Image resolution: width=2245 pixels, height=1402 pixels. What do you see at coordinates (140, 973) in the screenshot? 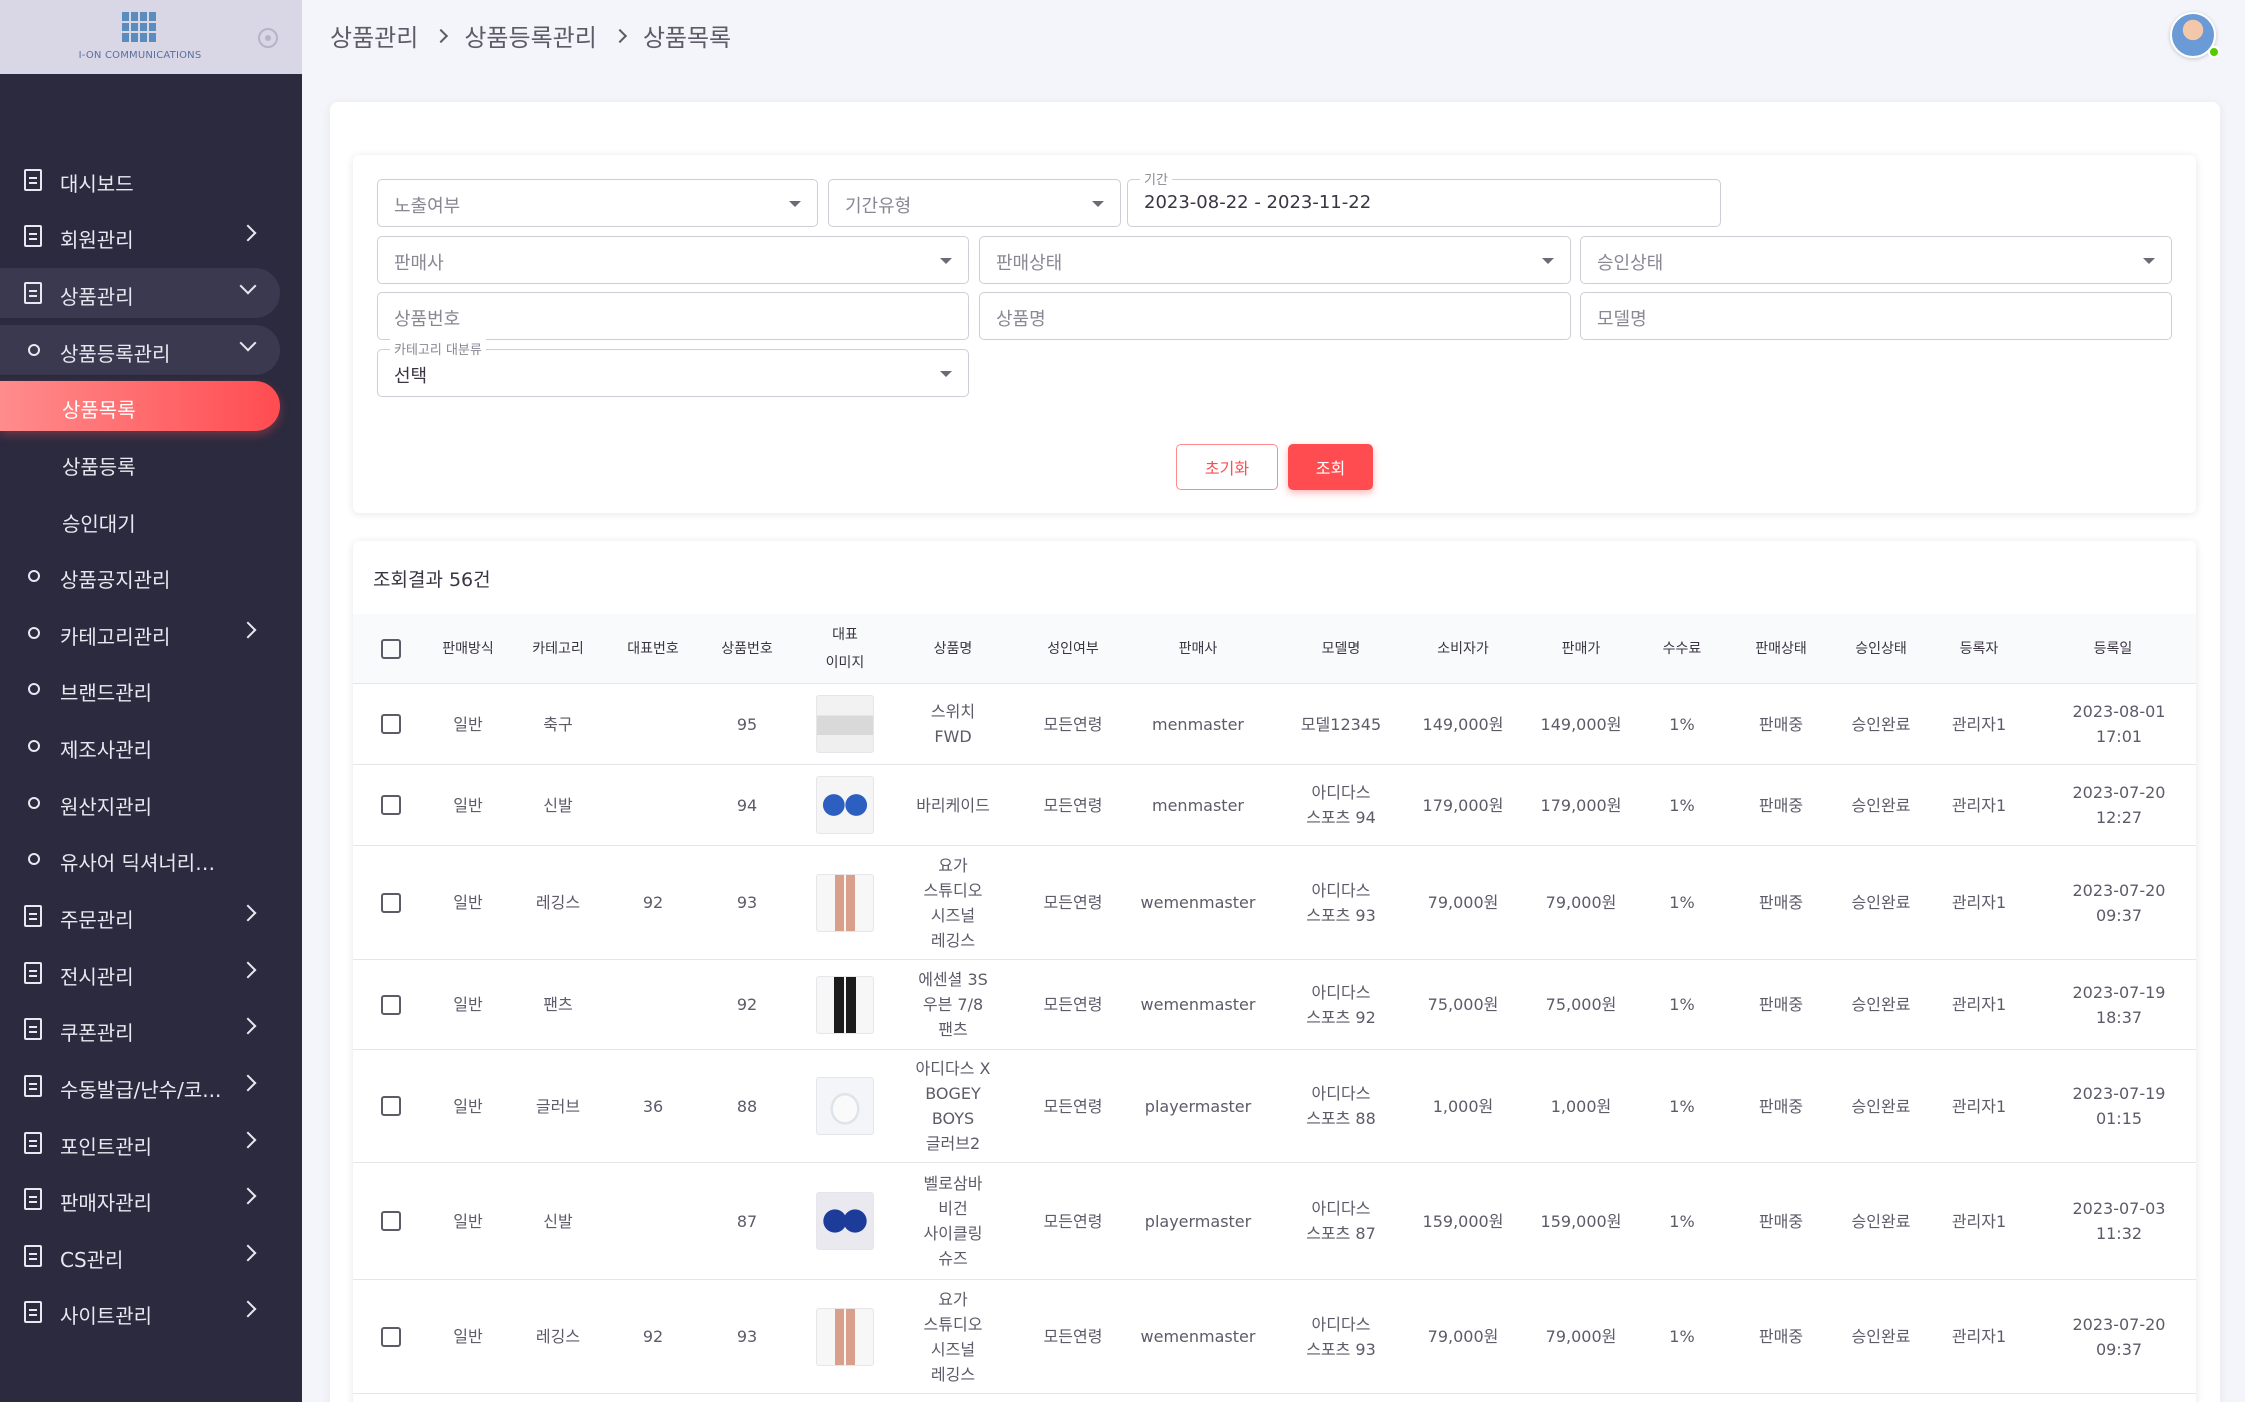
I see `sidebar-item: 전시관리` at bounding box center [140, 973].